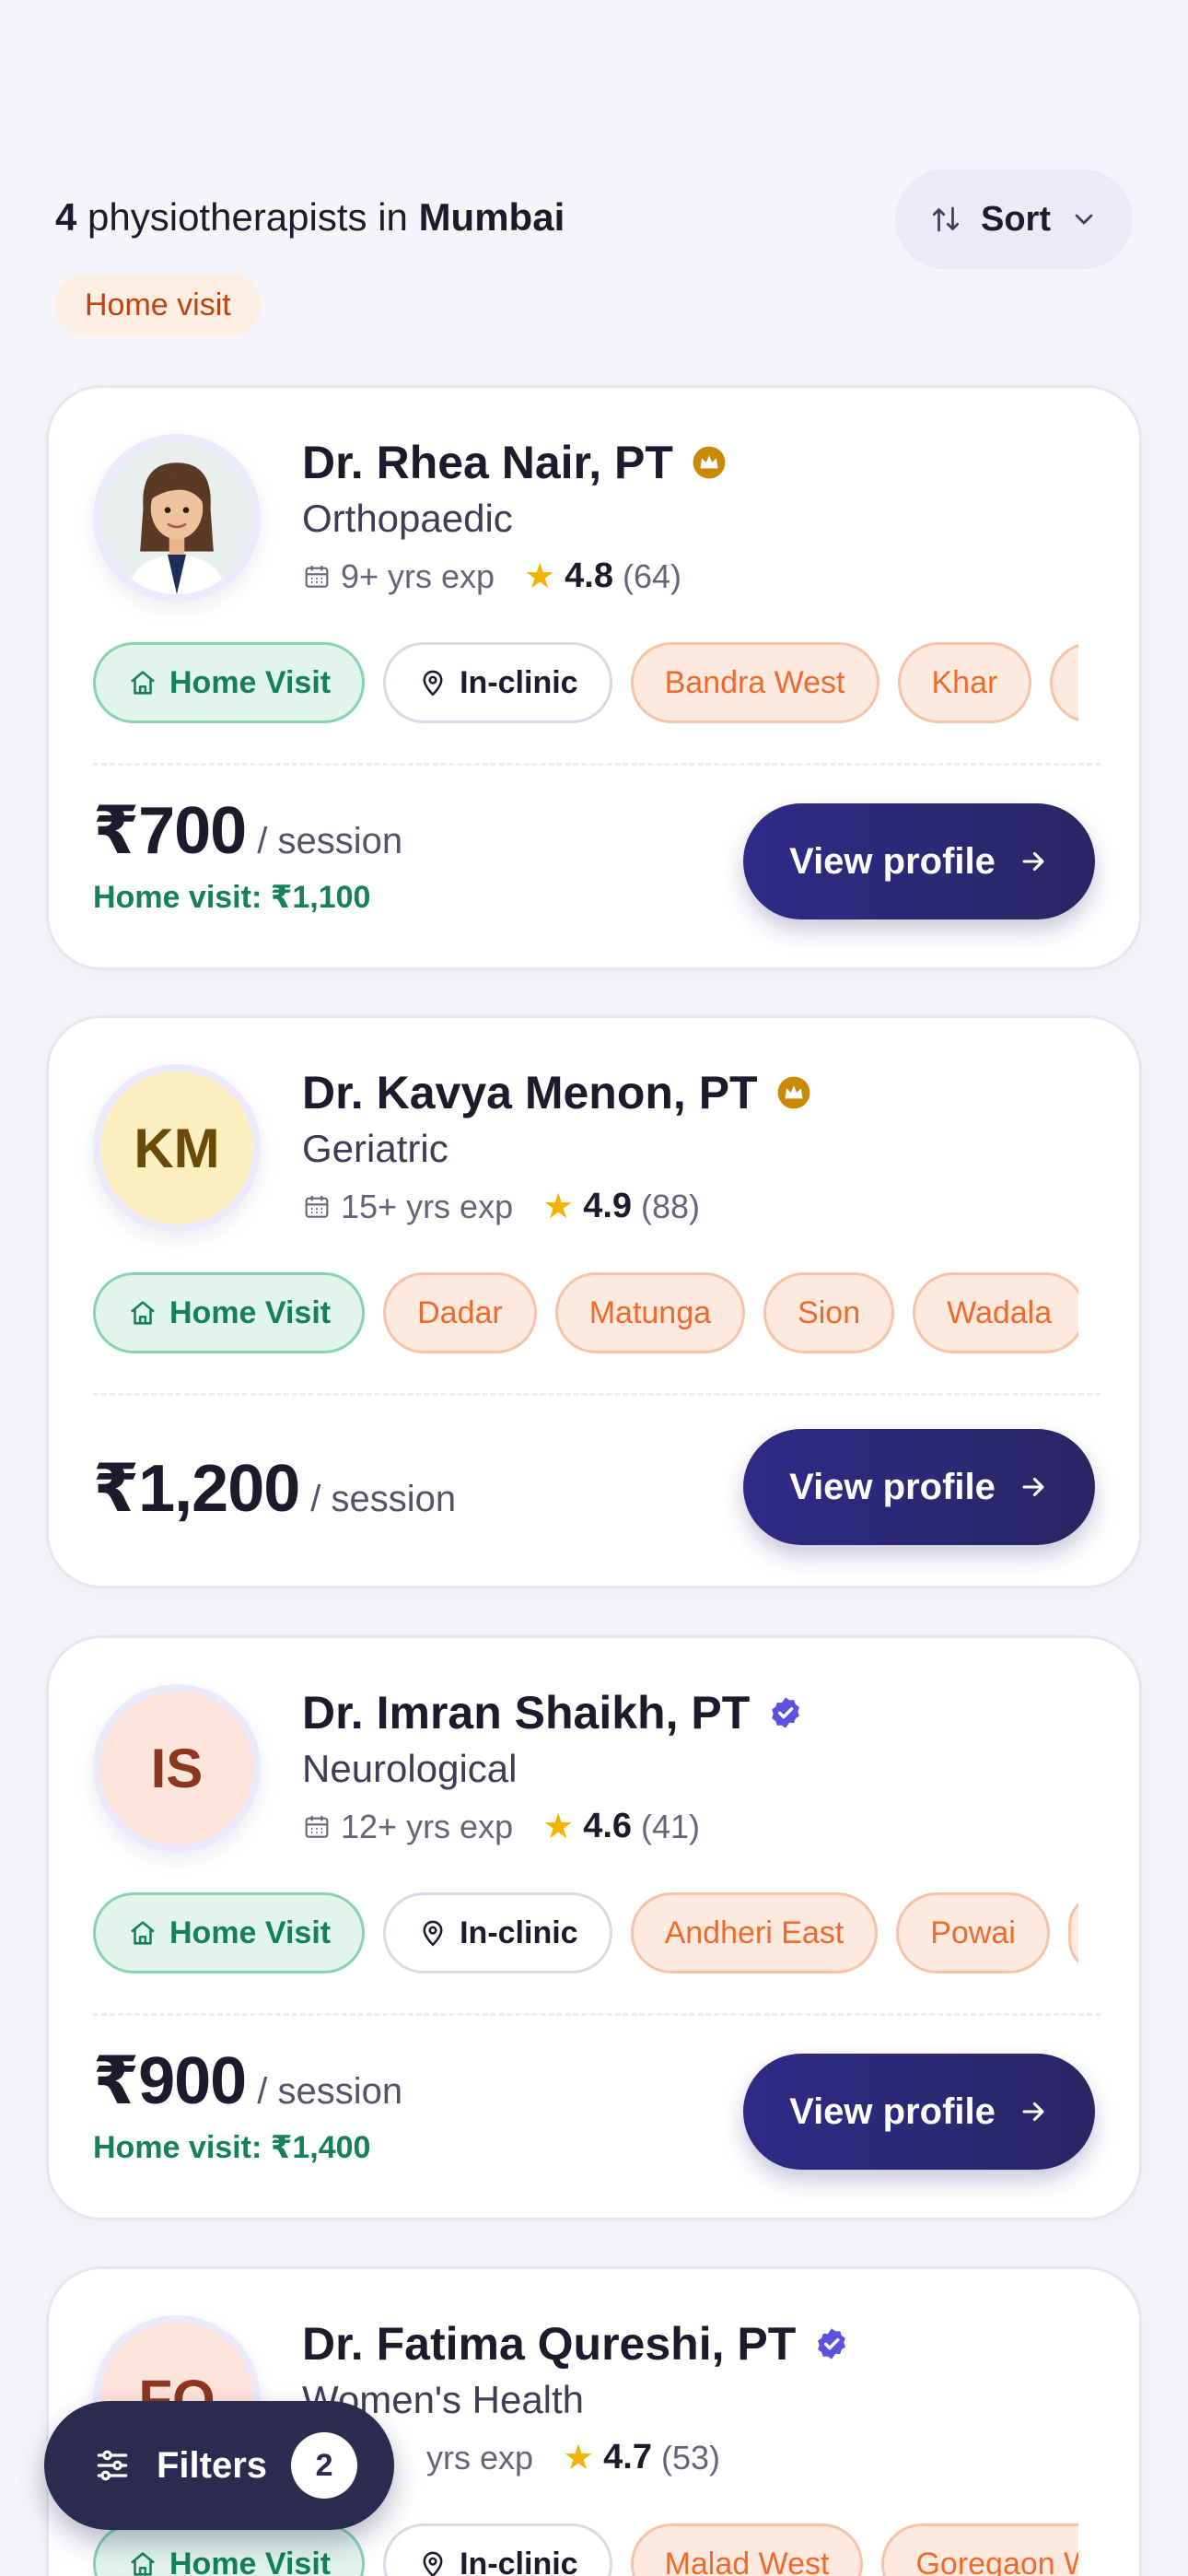  I want to click on tag-row: Home Visit In-clinic Bandra West Khar S, so click(585, 684).